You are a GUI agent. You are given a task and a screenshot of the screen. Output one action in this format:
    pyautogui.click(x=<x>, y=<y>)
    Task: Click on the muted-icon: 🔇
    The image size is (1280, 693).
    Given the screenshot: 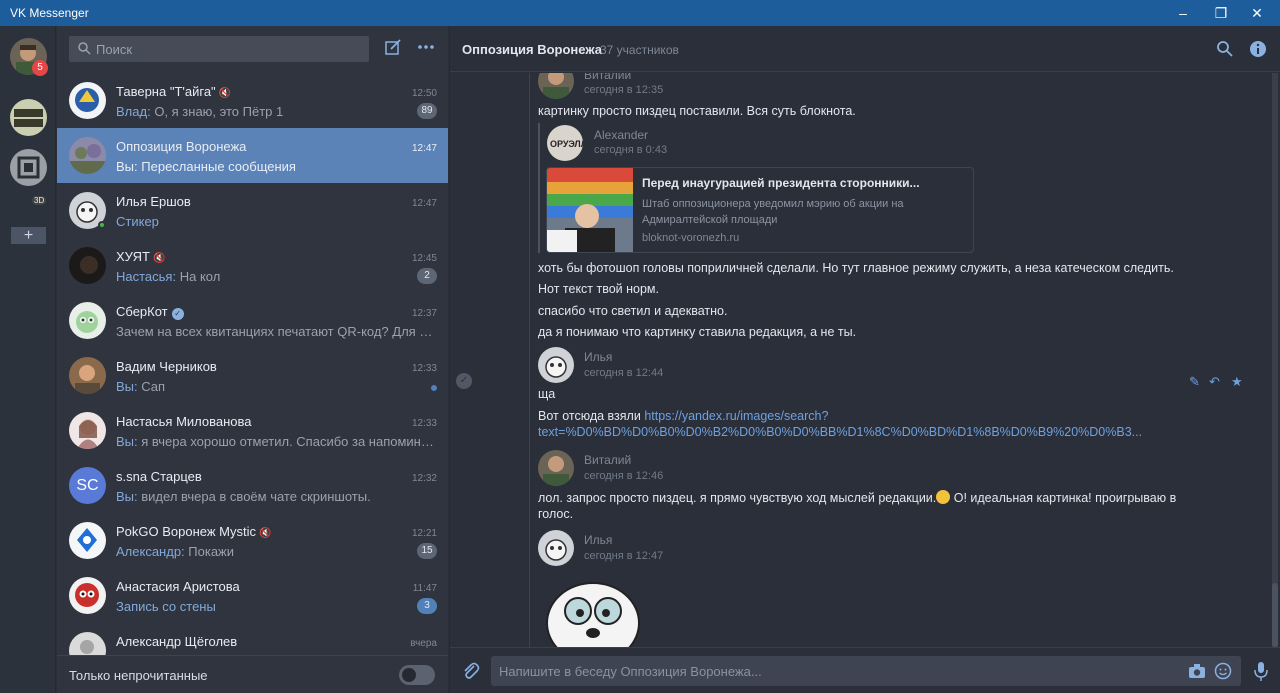 What is the action you would take?
    pyautogui.click(x=225, y=93)
    